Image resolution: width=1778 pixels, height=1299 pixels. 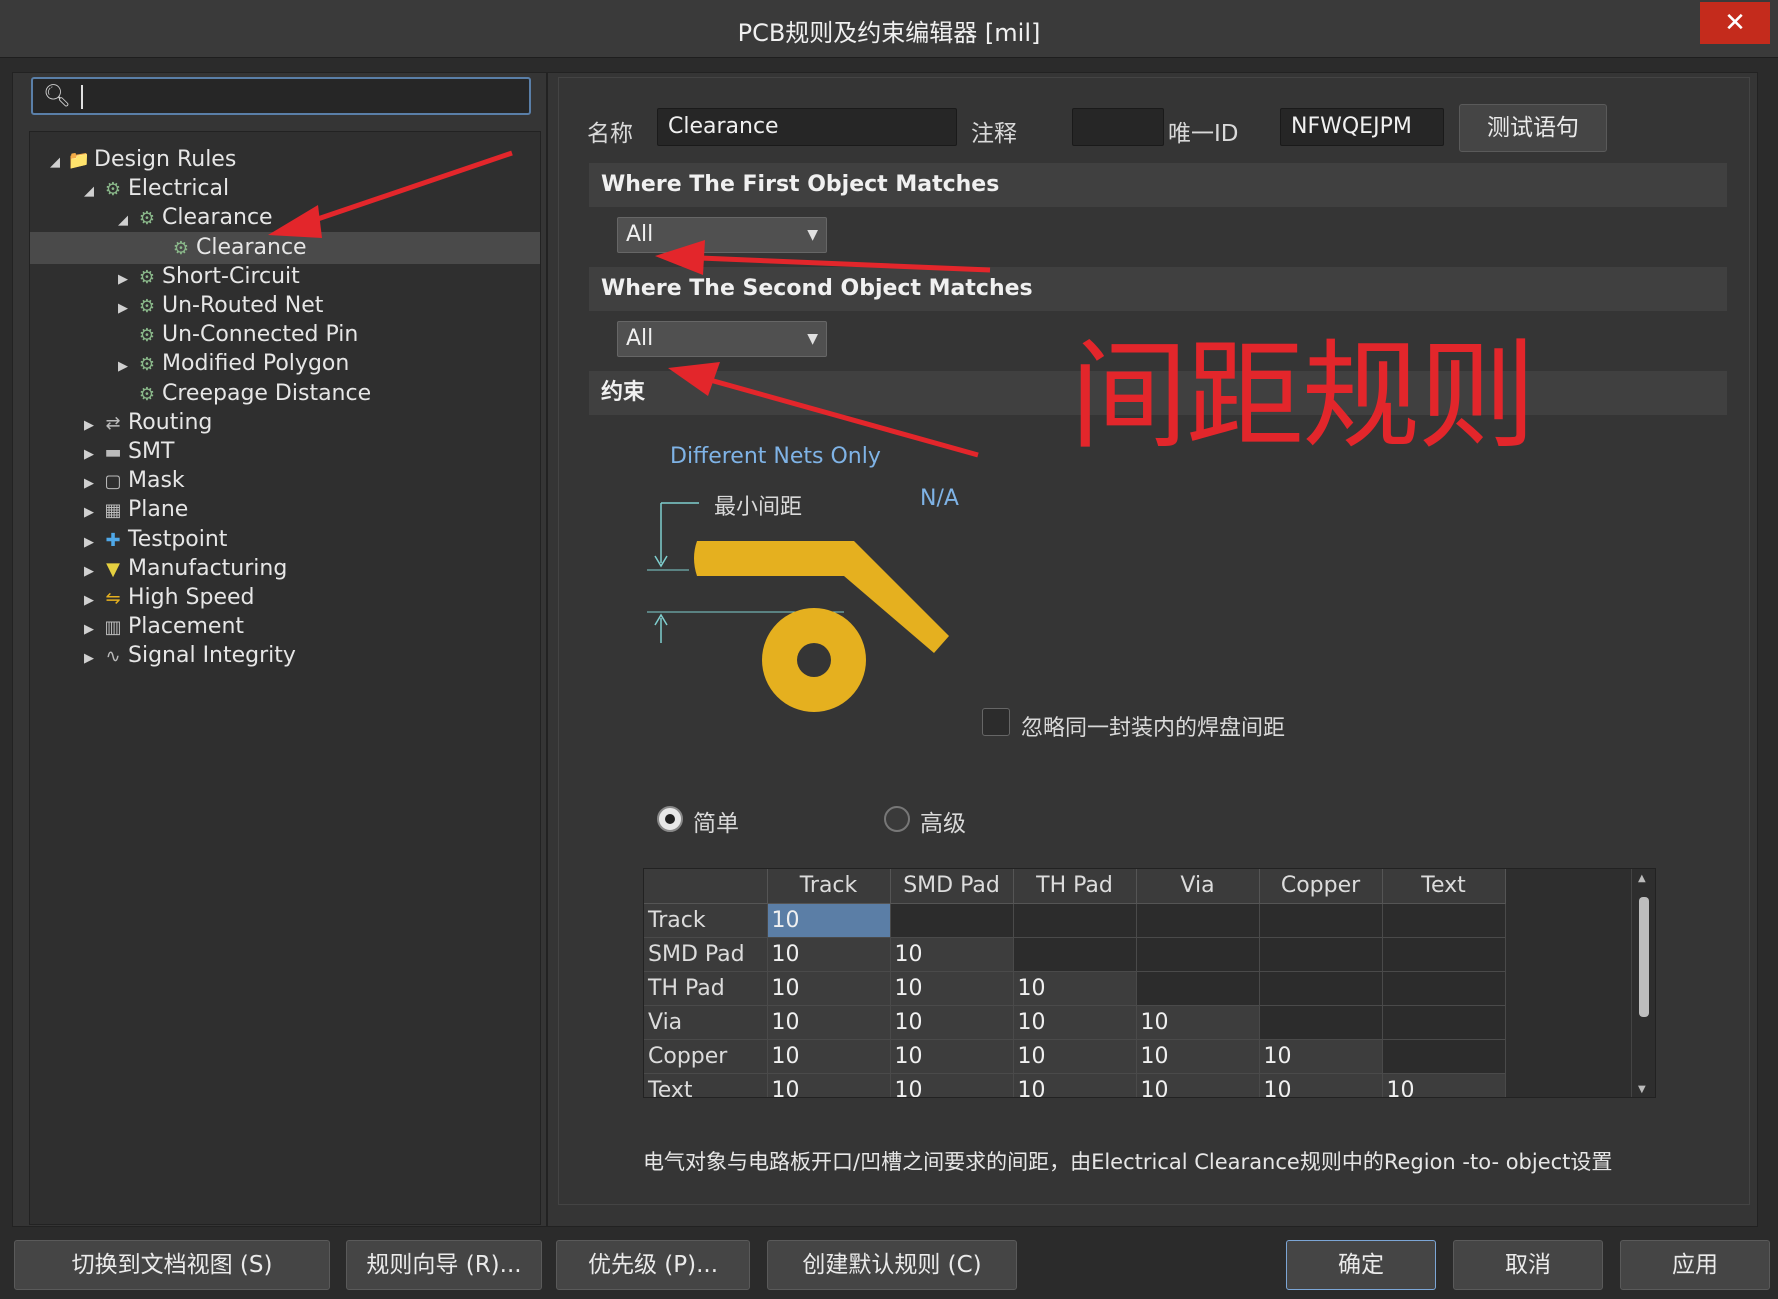 What do you see at coordinates (285, 335) in the screenshot?
I see `tree-item: ⚙ Un-Connected Pin` at bounding box center [285, 335].